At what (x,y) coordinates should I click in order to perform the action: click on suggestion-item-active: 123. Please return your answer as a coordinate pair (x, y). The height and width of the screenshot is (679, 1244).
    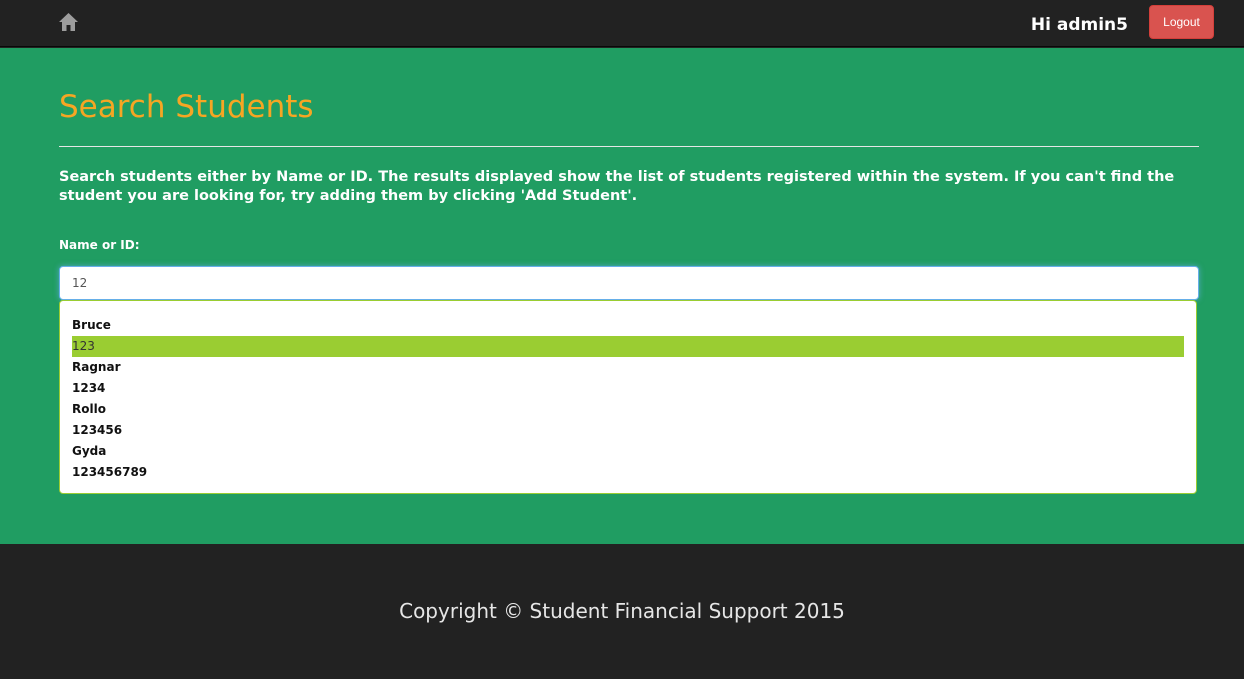
    Looking at the image, I should click on (628, 346).